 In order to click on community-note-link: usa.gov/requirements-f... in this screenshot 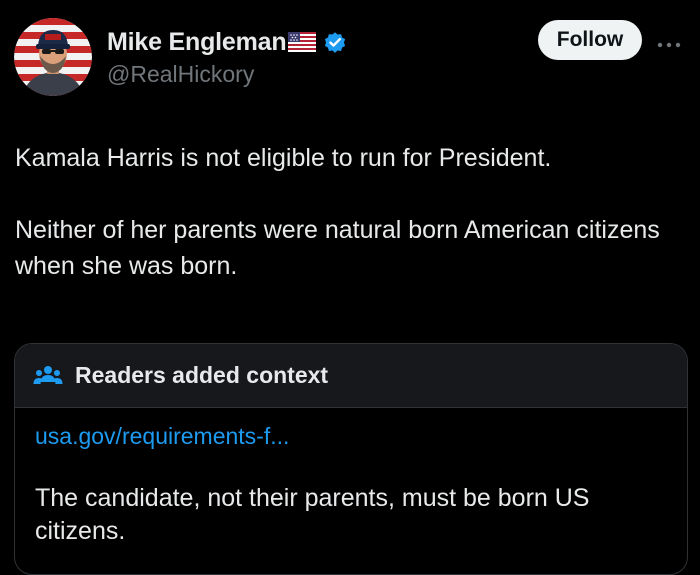, I will do `click(162, 436)`.